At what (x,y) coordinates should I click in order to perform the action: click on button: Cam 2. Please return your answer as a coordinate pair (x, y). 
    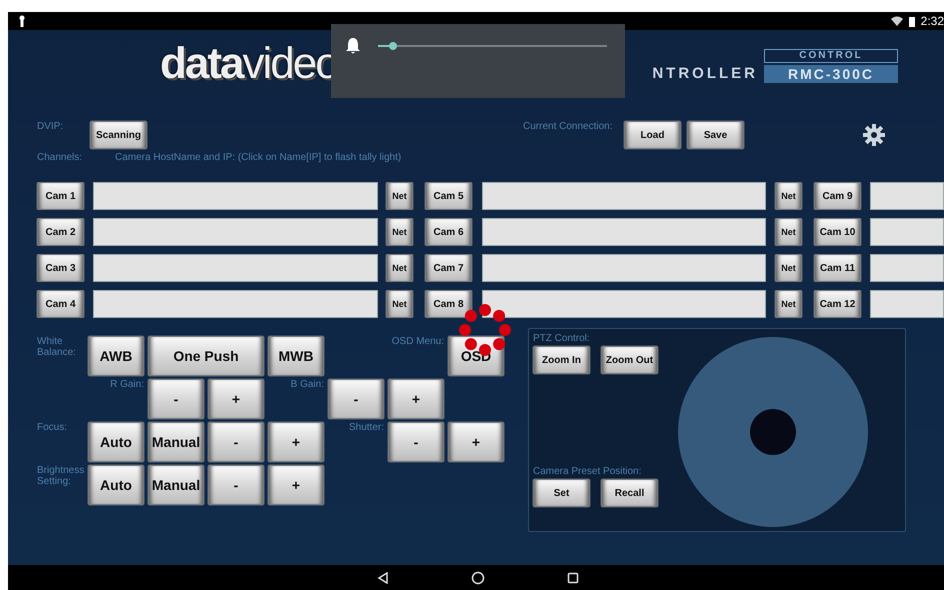
    Looking at the image, I should click on (60, 232).